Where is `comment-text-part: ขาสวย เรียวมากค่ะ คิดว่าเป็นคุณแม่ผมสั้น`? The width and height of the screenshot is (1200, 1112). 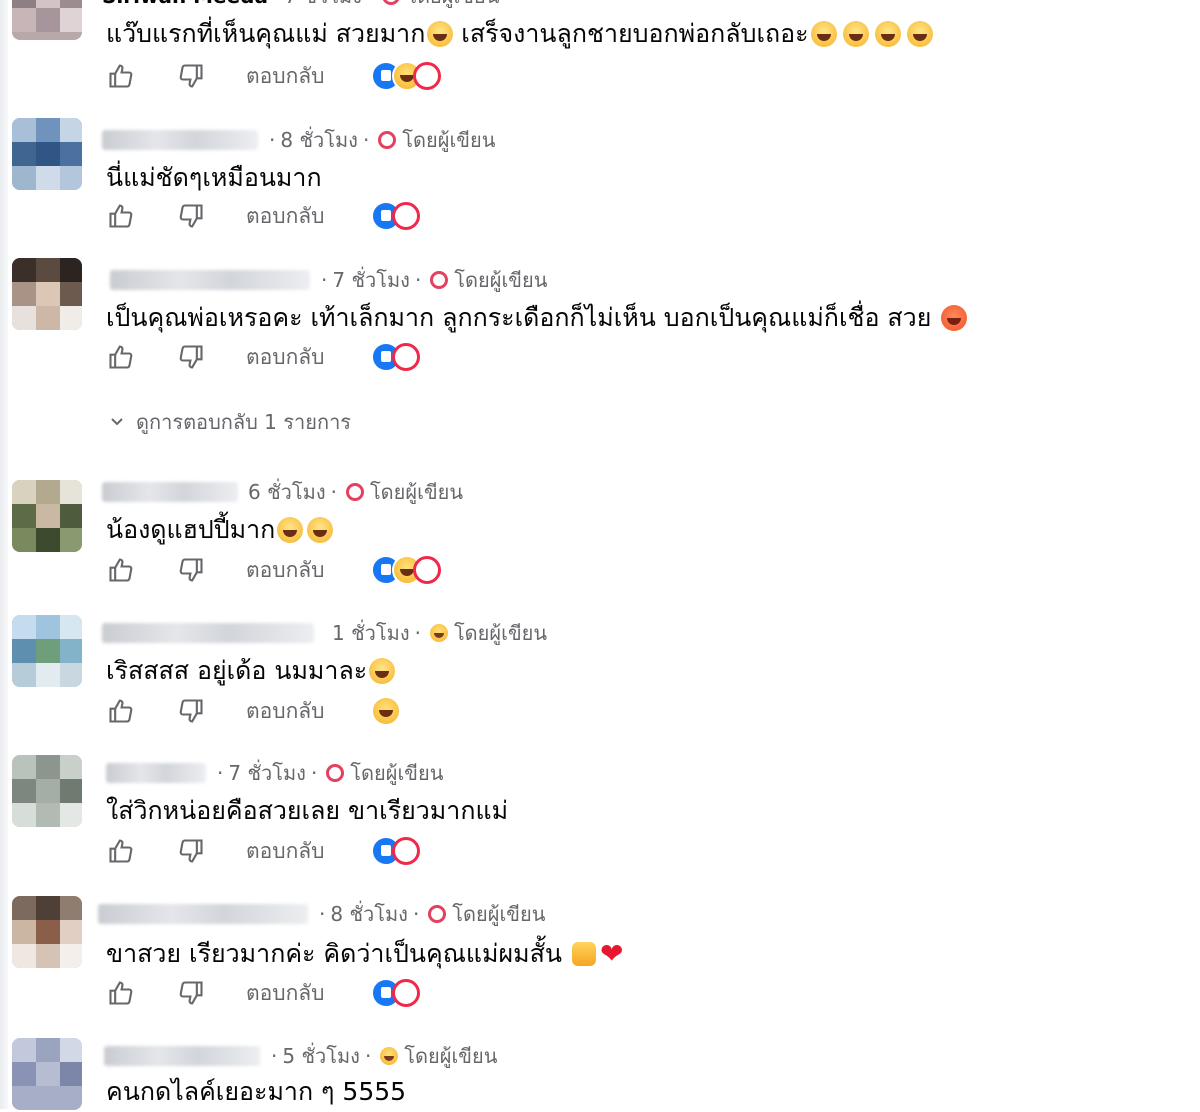 comment-text-part: ขาสวย เรียวมากค่ะ คิดว่าเป็นคุณแม่ผมสั้น is located at coordinates (334, 953).